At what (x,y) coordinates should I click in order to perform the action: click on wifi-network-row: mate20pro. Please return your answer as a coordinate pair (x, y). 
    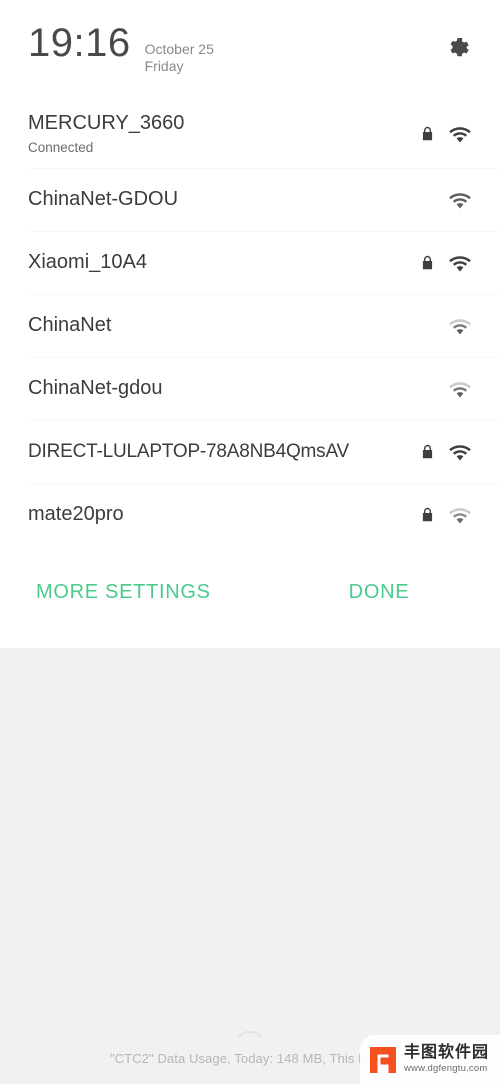
    Looking at the image, I should click on (250, 514).